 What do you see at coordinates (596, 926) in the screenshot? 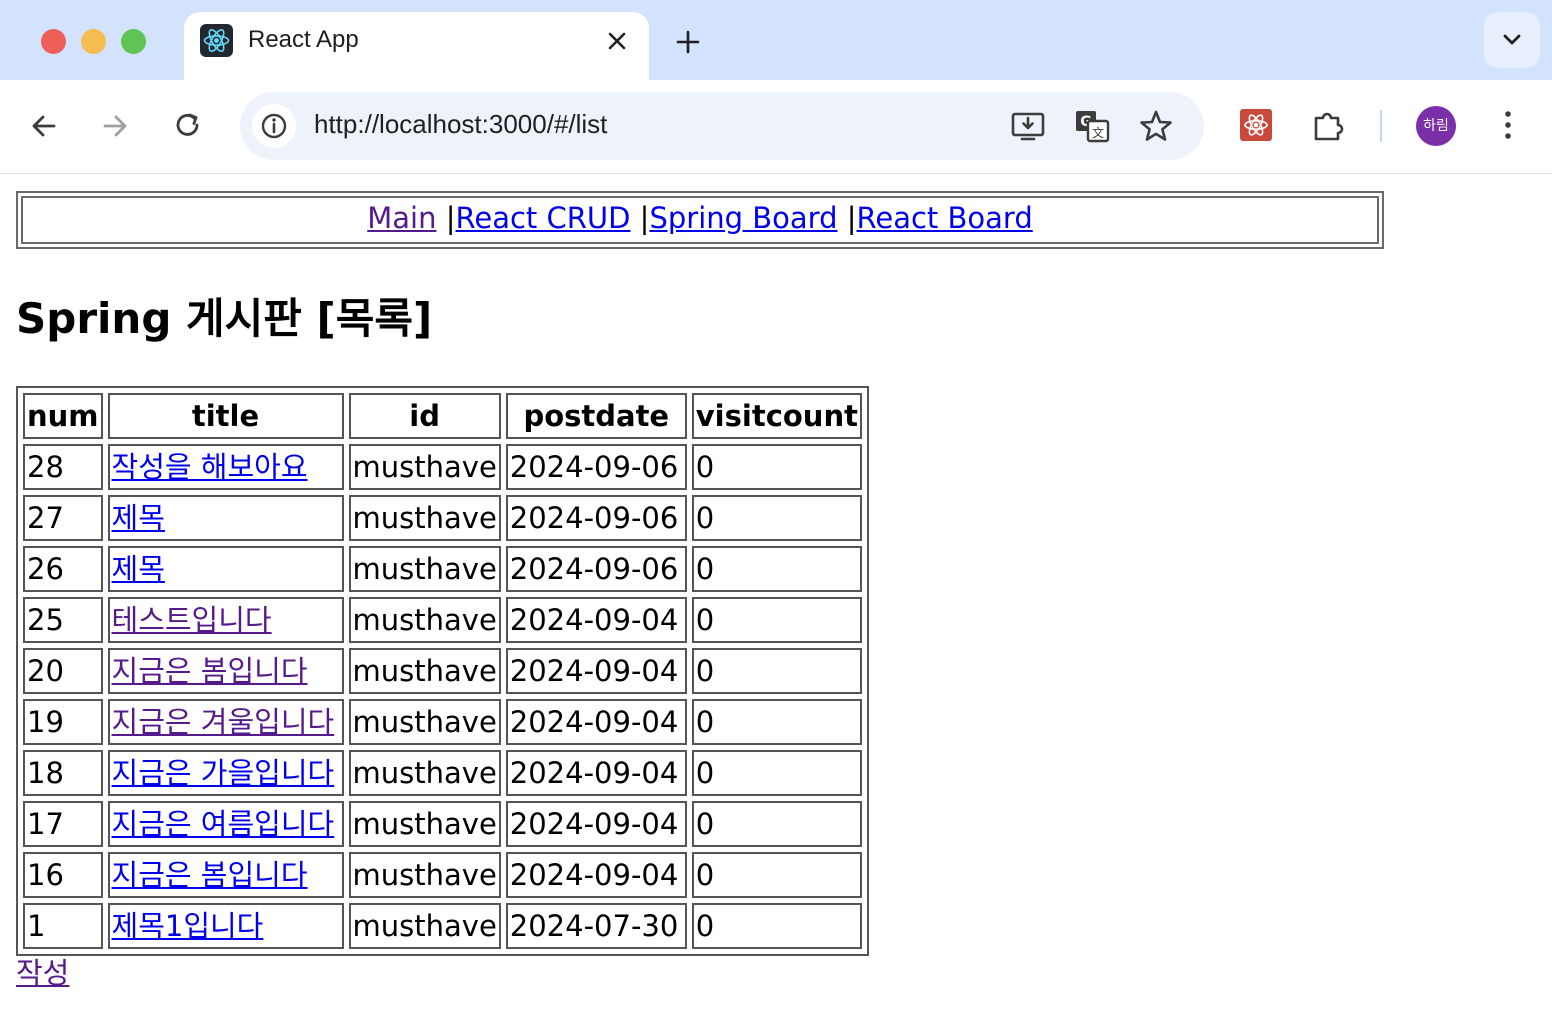
I see `cell-postdate: 2024-07-30` at bounding box center [596, 926].